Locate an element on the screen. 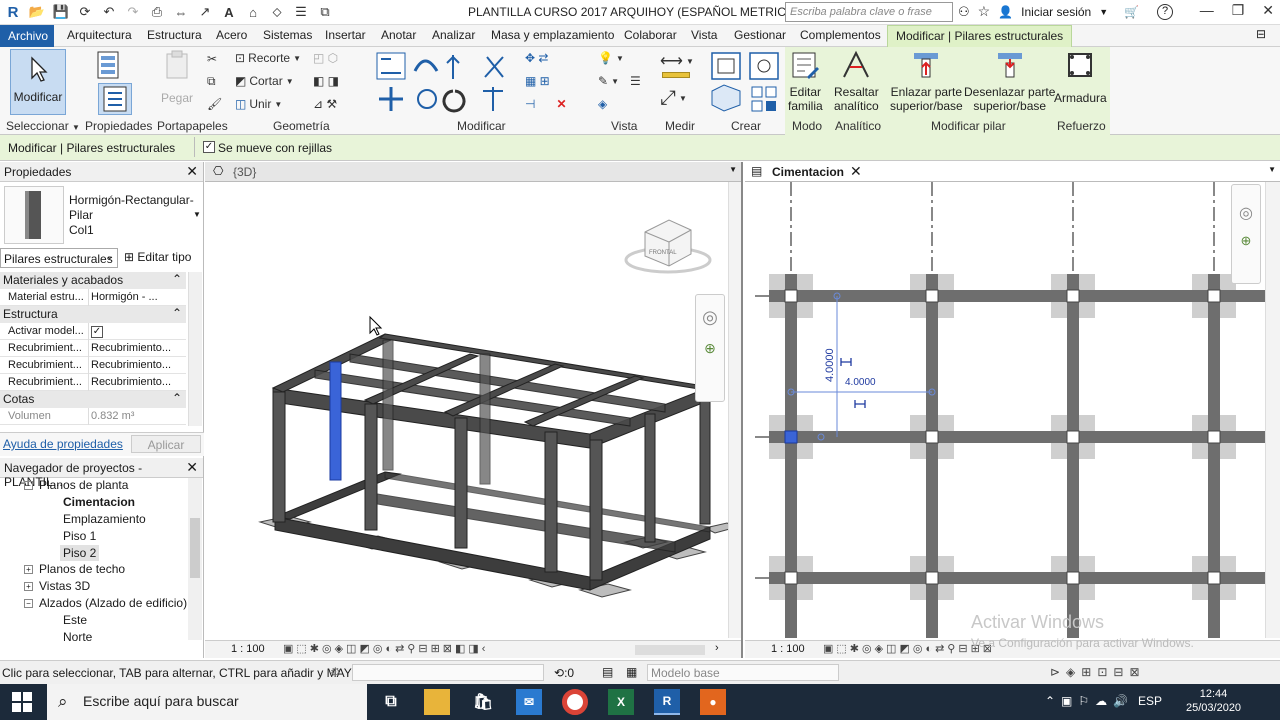  tab-archivo: Archivo is located at coordinates (27, 36).